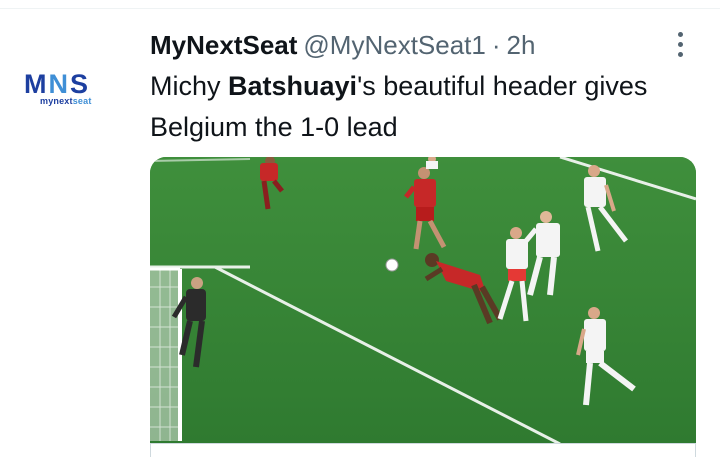  Describe the element at coordinates (66, 101) in the screenshot. I see `avatar-logo-subtext: mynextseat` at that location.